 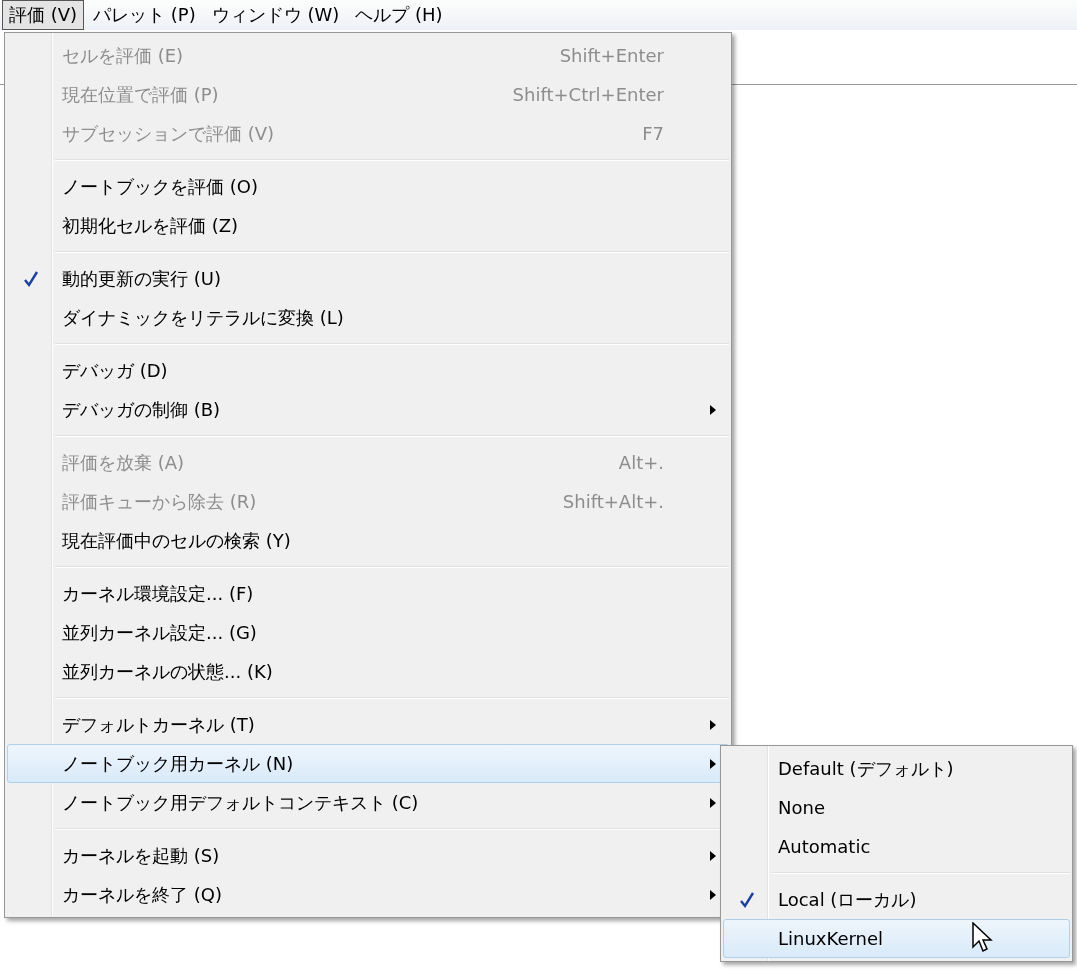 I want to click on menu-item: 動的更新の実行 (U), so click(x=368, y=278).